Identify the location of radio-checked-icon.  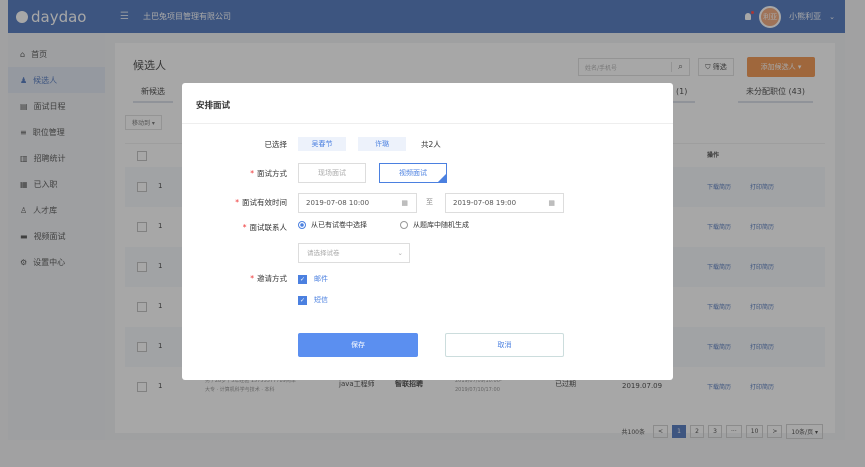
(302, 225).